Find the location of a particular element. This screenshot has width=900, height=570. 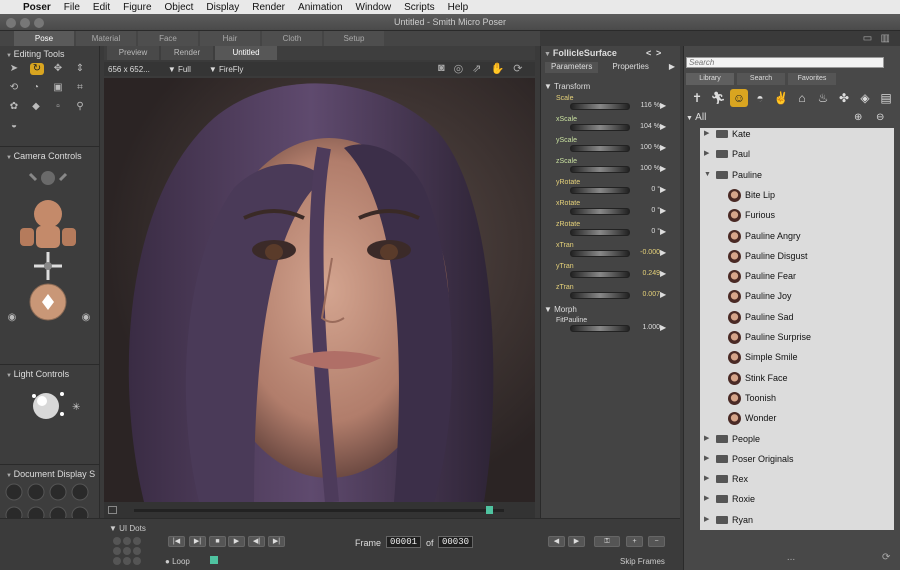

morph-brush-icon: ◒ is located at coordinates (14, 126).